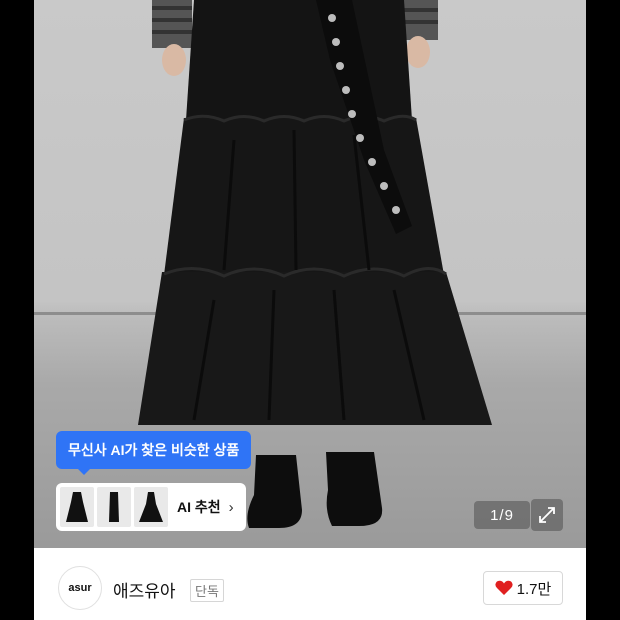  I want to click on ai-recommend-button: AI 추천 ›, so click(151, 507).